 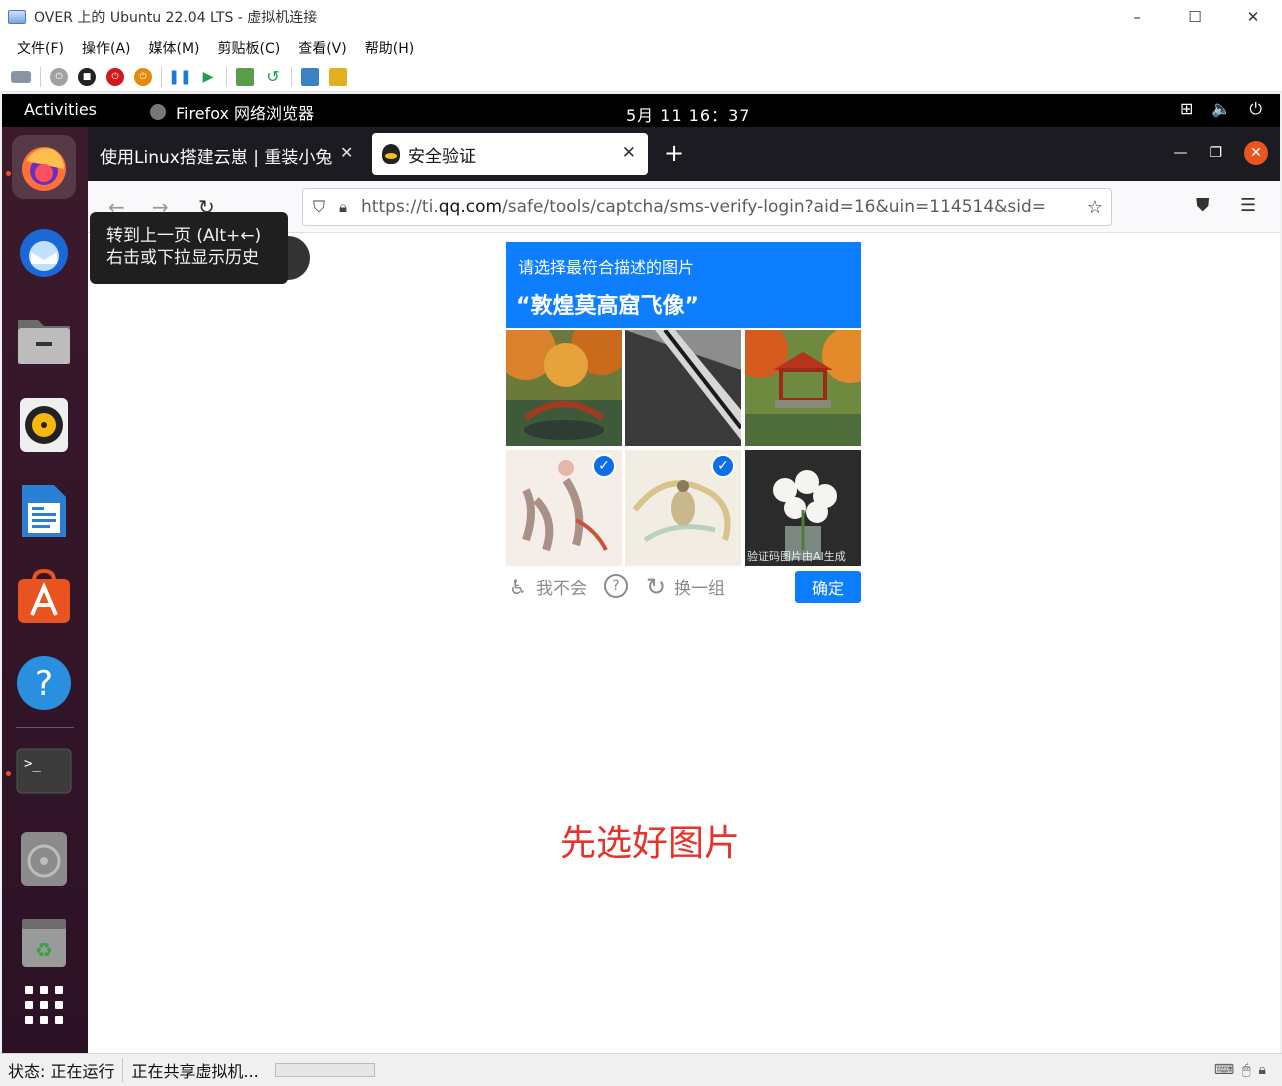 I want to click on minimize-button: –, so click(x=1137, y=17).